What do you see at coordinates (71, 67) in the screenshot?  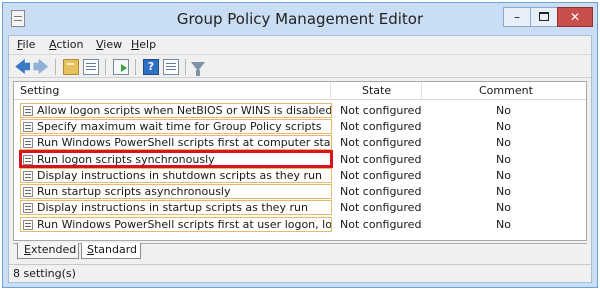 I see `up-folder-icon` at bounding box center [71, 67].